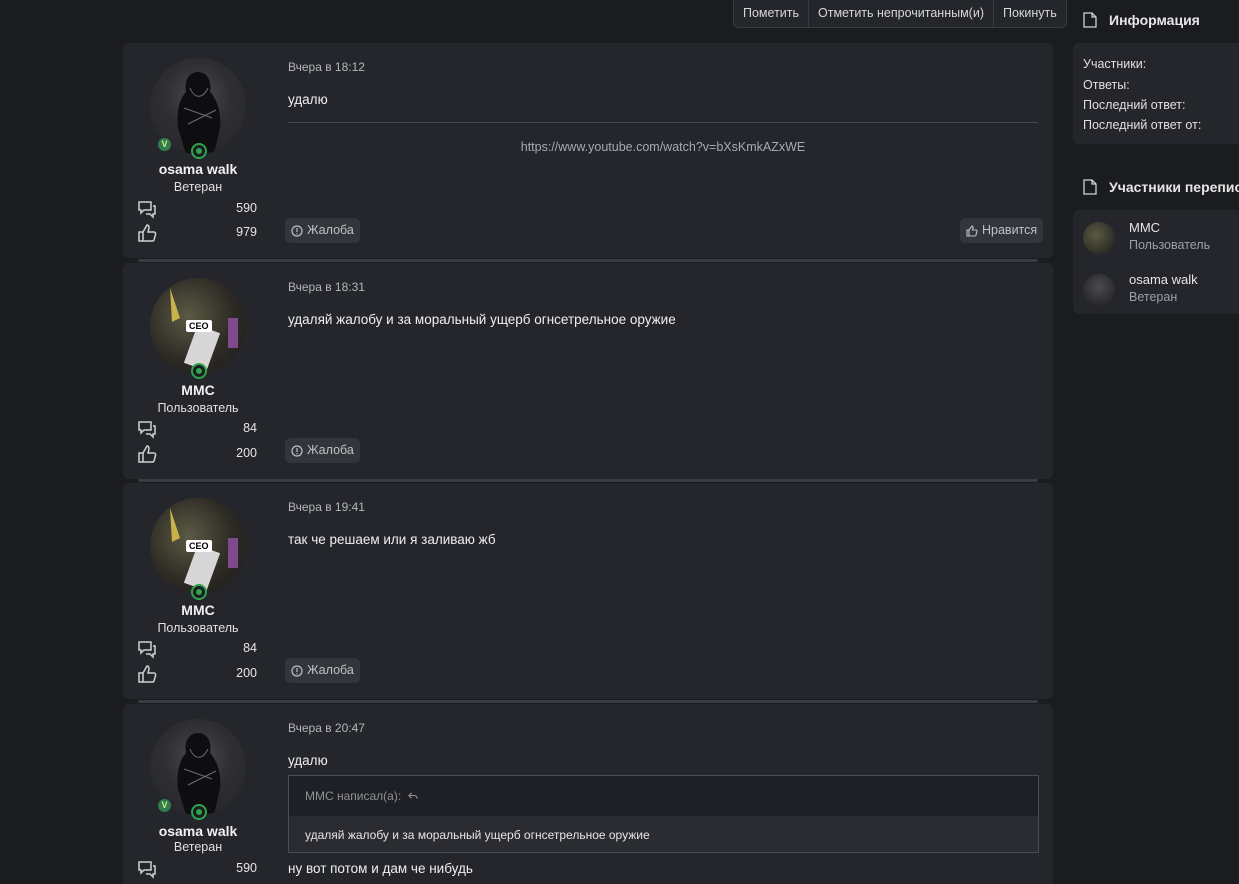  I want to click on members-panel: MMC Пользователь osama walk Ветеран, so click(1156, 262).